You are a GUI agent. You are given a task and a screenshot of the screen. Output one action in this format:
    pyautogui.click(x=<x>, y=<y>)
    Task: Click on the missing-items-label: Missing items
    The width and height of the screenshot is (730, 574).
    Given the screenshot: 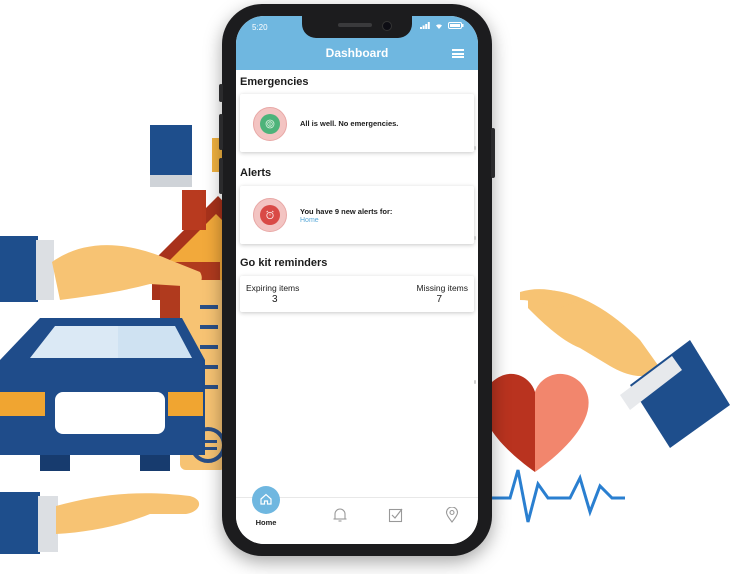 What is the action you would take?
    pyautogui.click(x=442, y=288)
    